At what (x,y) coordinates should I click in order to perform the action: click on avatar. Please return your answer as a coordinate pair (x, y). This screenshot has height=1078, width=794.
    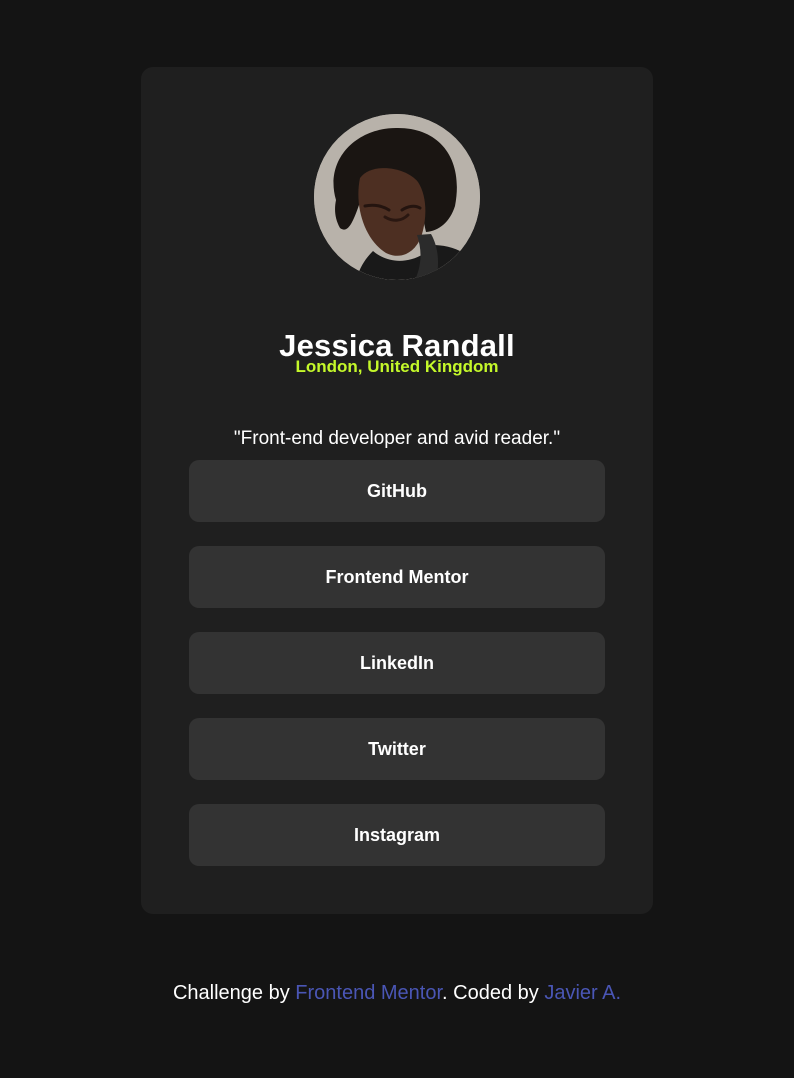
    Looking at the image, I should click on (397, 197).